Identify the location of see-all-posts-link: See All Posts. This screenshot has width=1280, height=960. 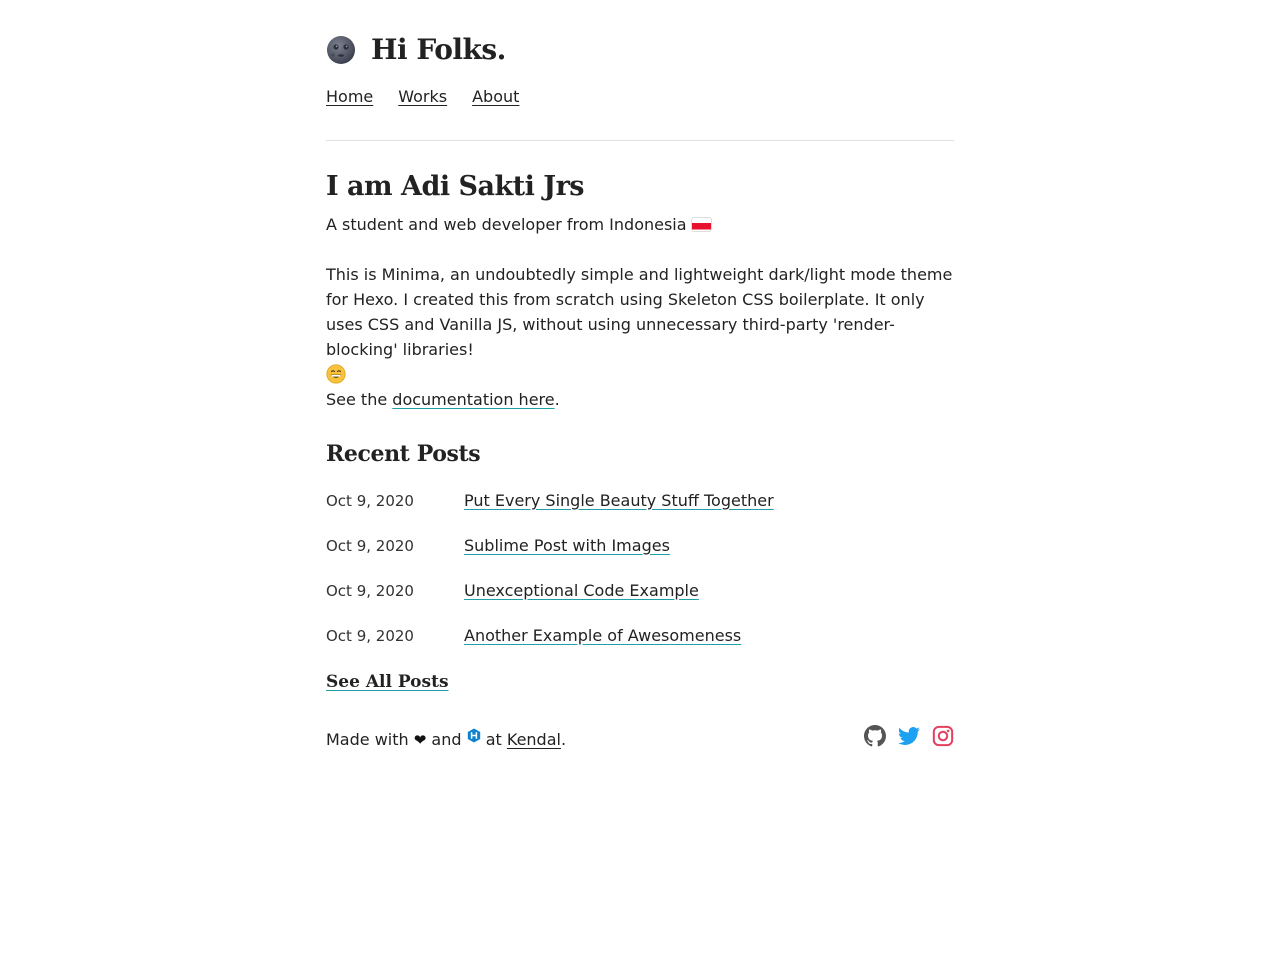
(387, 682).